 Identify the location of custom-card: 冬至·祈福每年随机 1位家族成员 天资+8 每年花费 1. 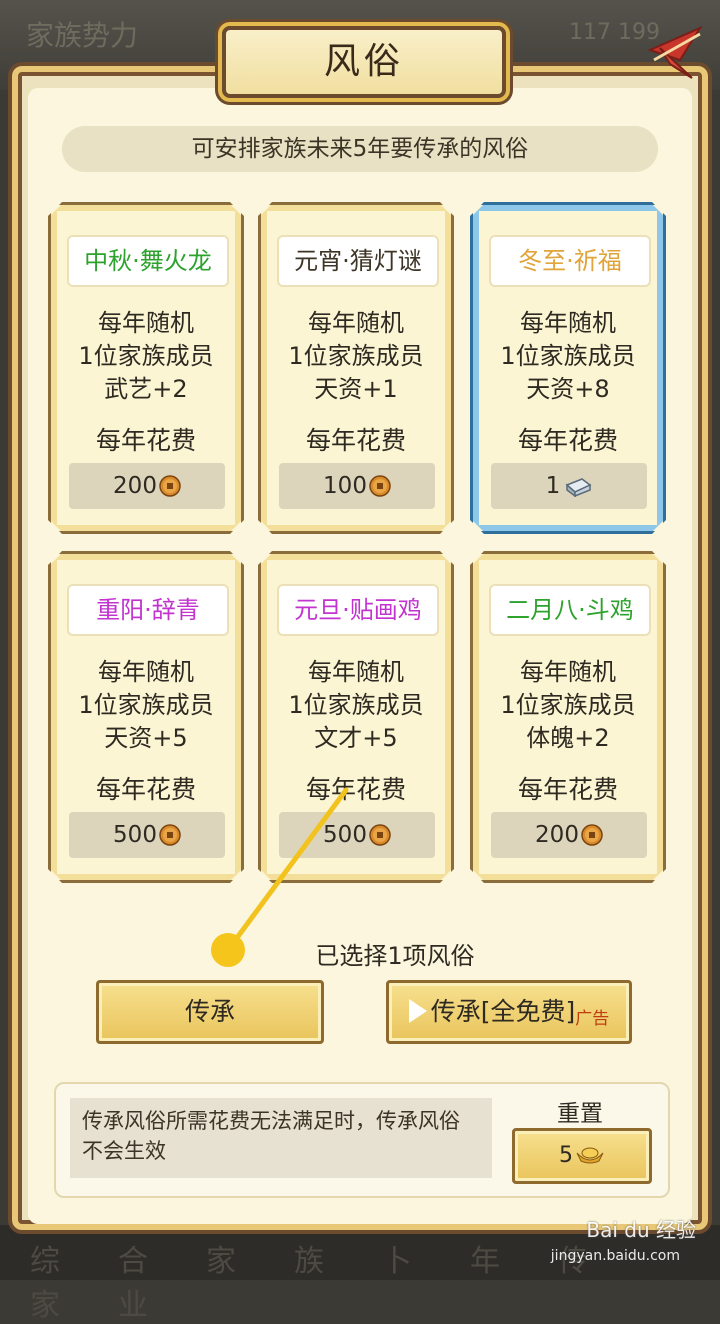
(568, 368).